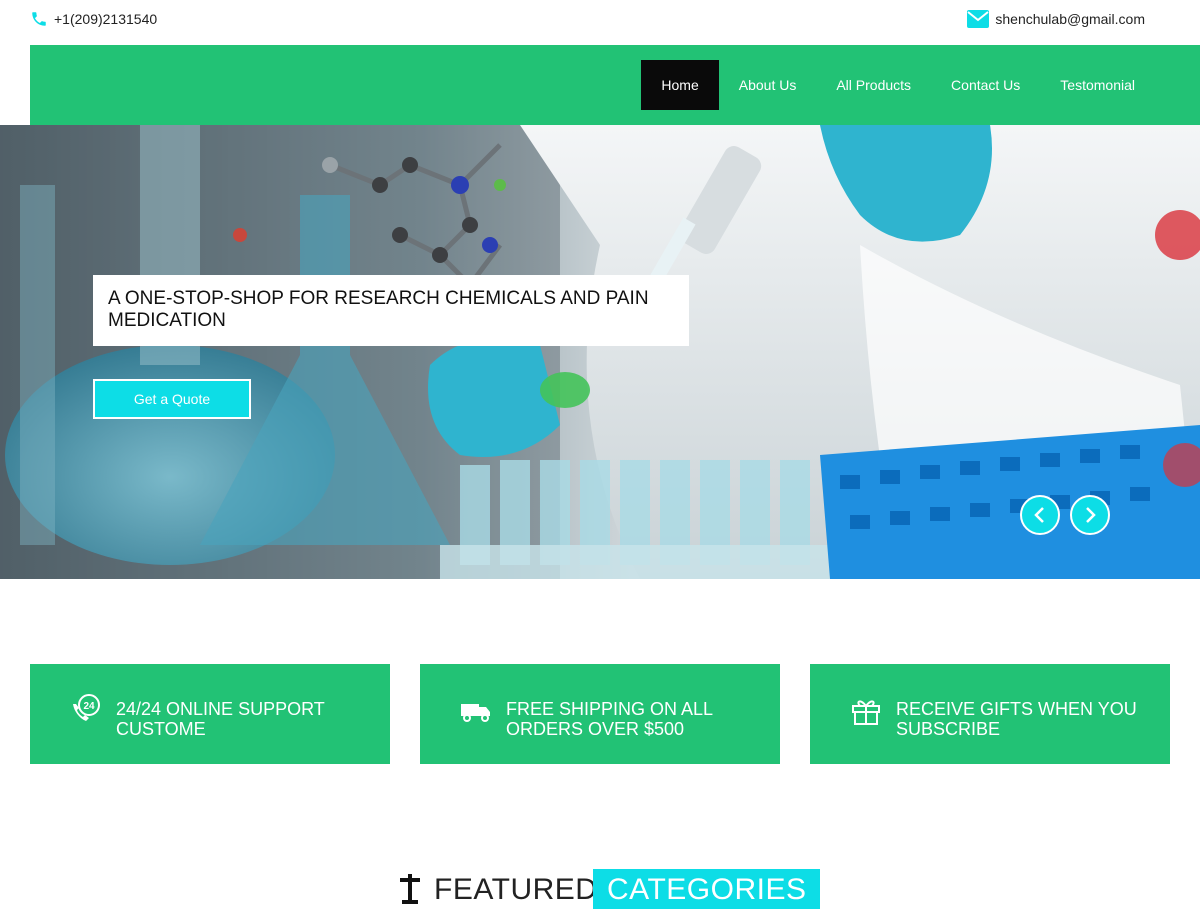  I want to click on feature-text: 24/24 ONLINE SUPPORT CUSTOME, so click(220, 719).